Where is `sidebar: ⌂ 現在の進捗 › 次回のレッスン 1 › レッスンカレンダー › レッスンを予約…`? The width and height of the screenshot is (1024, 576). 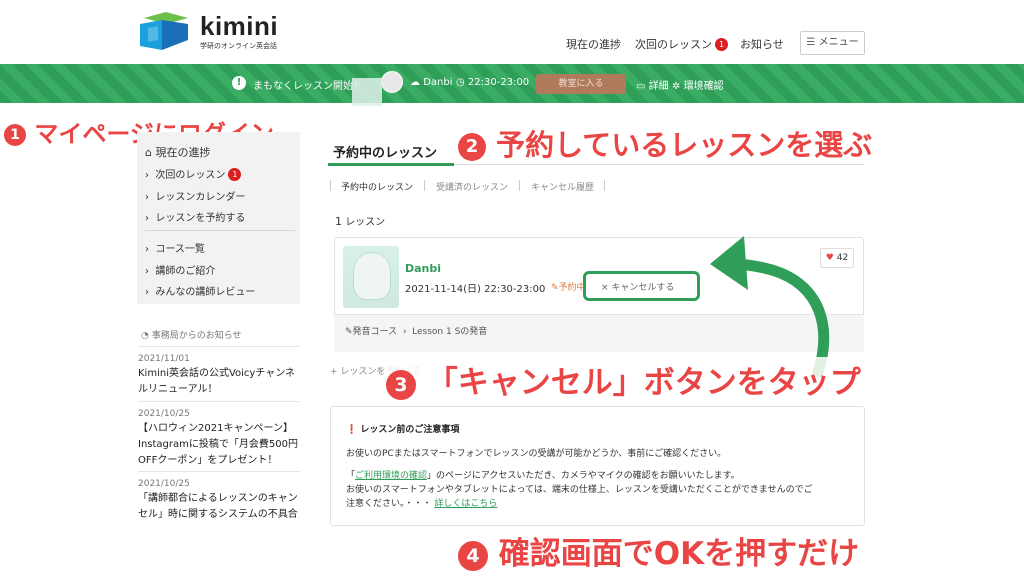 sidebar: ⌂ 現在の進捗 › 次回のレッスン 1 › レッスンカレンダー › レッスンを予約… is located at coordinates (218, 218).